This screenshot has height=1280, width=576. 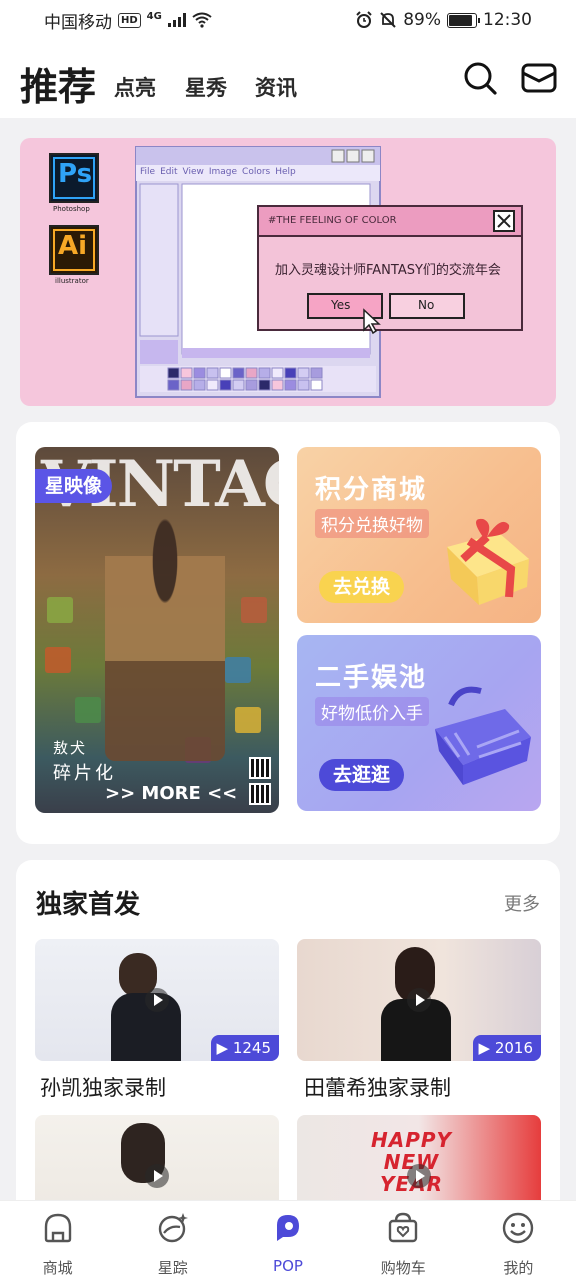 I want to click on nav-label: POP, so click(x=288, y=1266).